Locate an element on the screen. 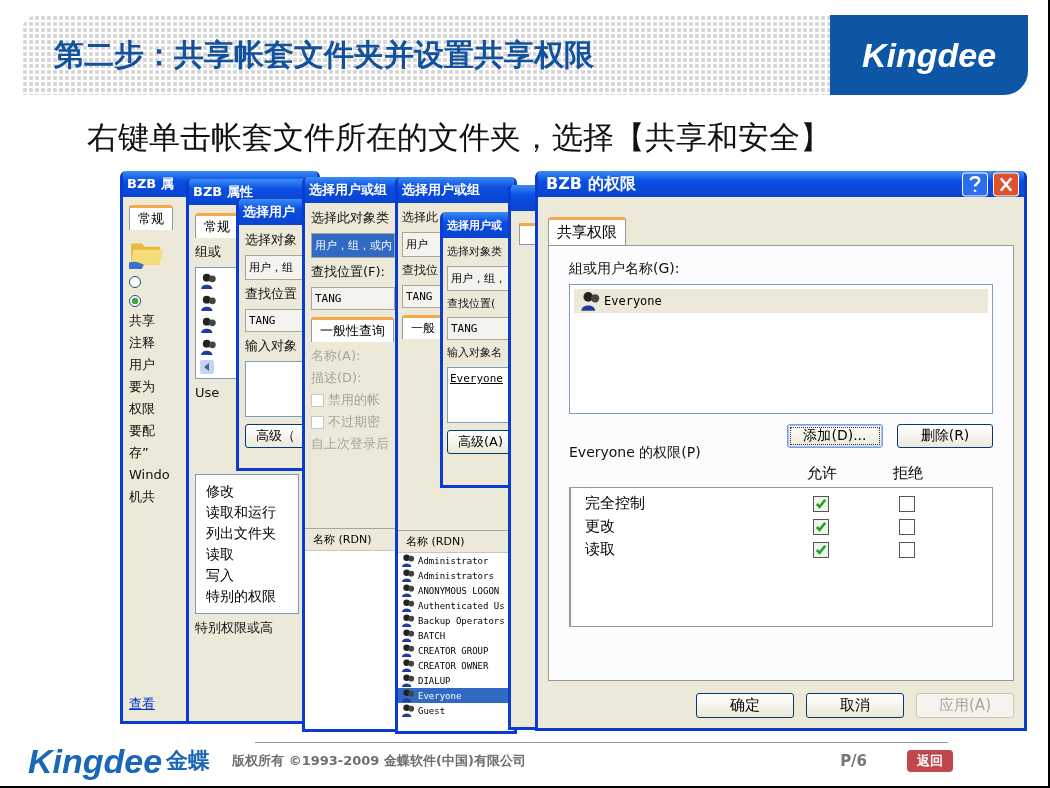 This screenshot has width=1050, height=788. column-header: 拒绝 is located at coordinates (908, 473).